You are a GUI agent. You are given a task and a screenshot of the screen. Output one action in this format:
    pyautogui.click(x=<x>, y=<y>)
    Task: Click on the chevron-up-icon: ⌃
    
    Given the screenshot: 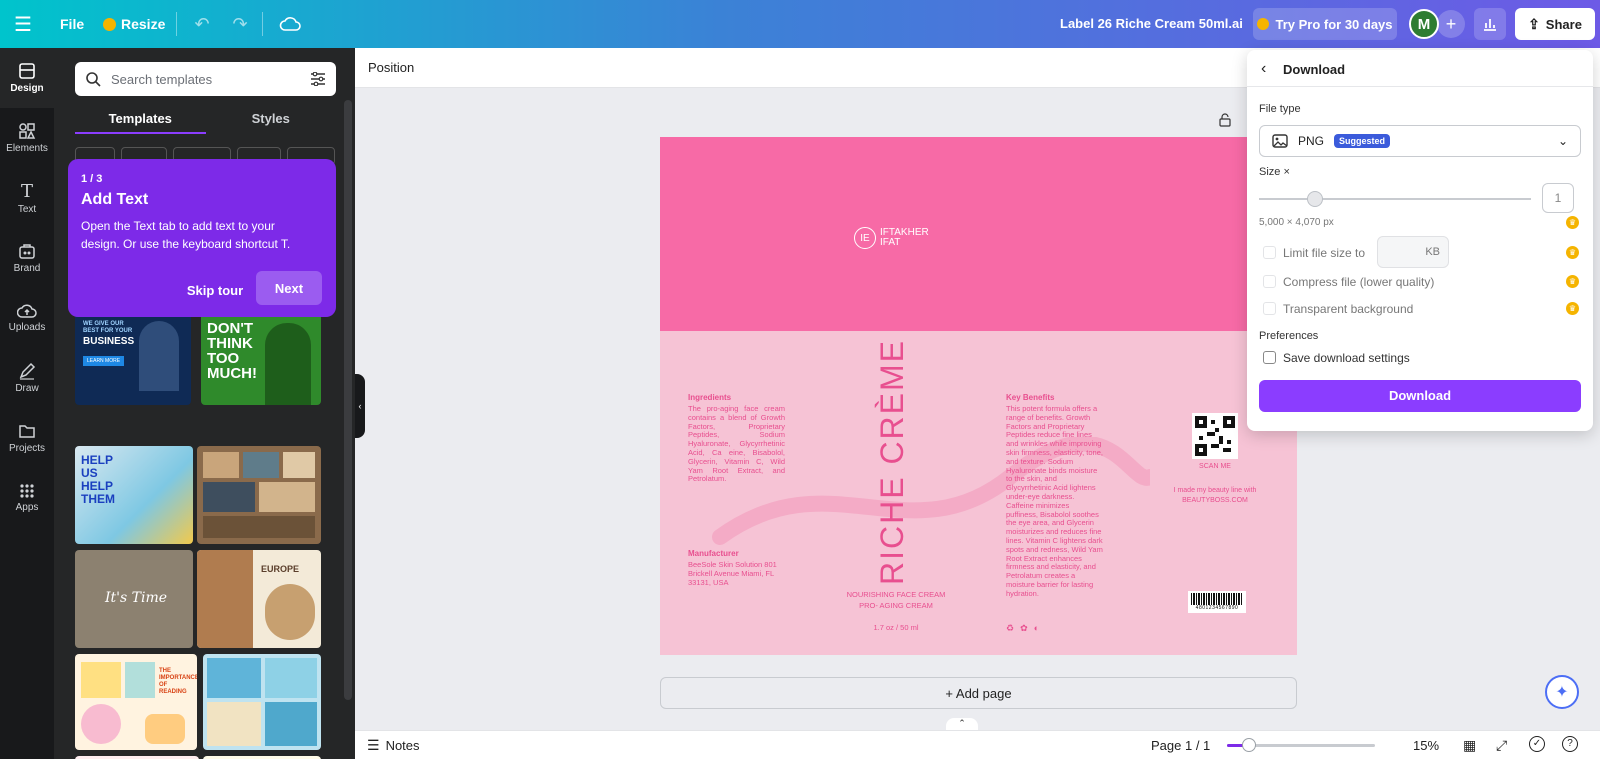 What is the action you would take?
    pyautogui.click(x=962, y=724)
    